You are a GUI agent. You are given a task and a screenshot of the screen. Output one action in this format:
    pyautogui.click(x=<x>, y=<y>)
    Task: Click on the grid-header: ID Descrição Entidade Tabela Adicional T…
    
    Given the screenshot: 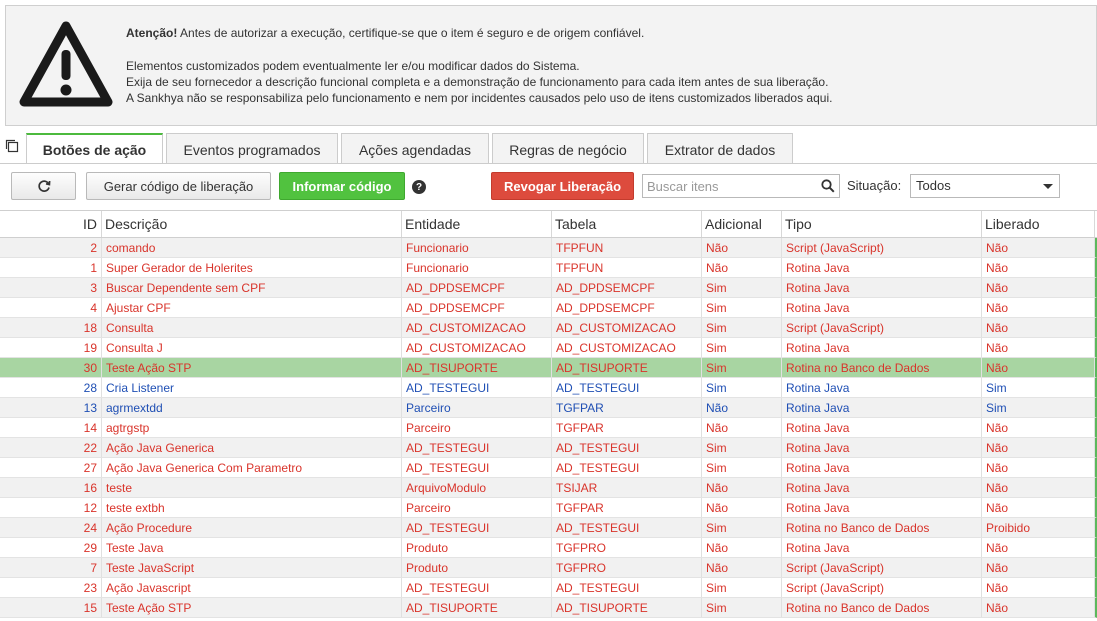 What is the action you would take?
    pyautogui.click(x=548, y=224)
    